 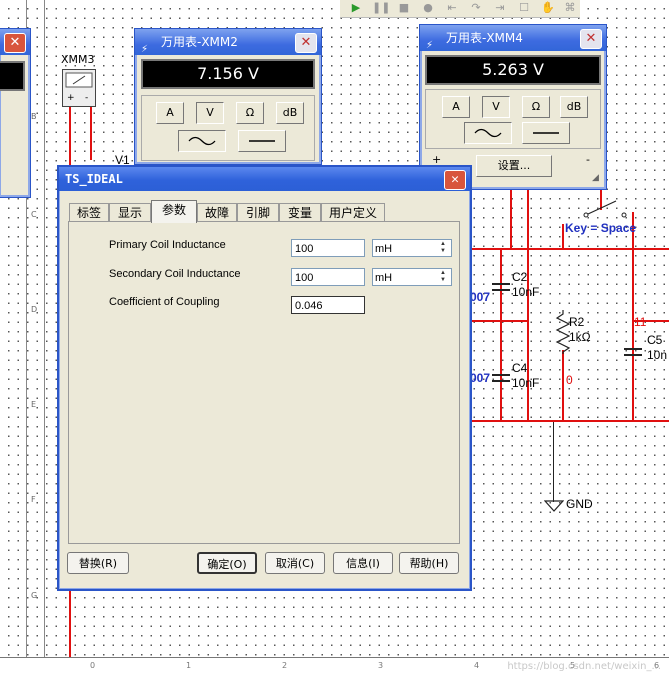 I want to click on param-label-secondary-inductance: Secondary Coil Inductance, so click(x=175, y=274).